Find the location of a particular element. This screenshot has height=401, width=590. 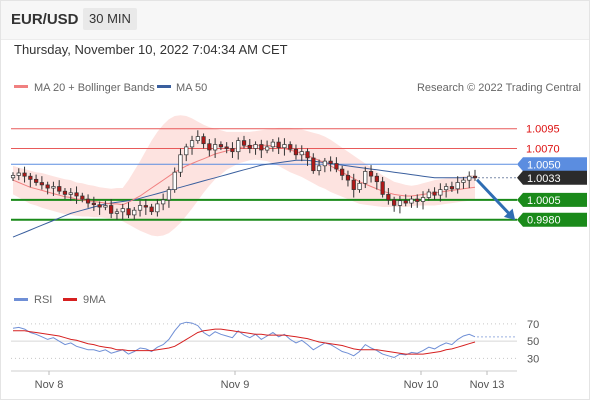

ma20-legend-swatch is located at coordinates (21, 86).